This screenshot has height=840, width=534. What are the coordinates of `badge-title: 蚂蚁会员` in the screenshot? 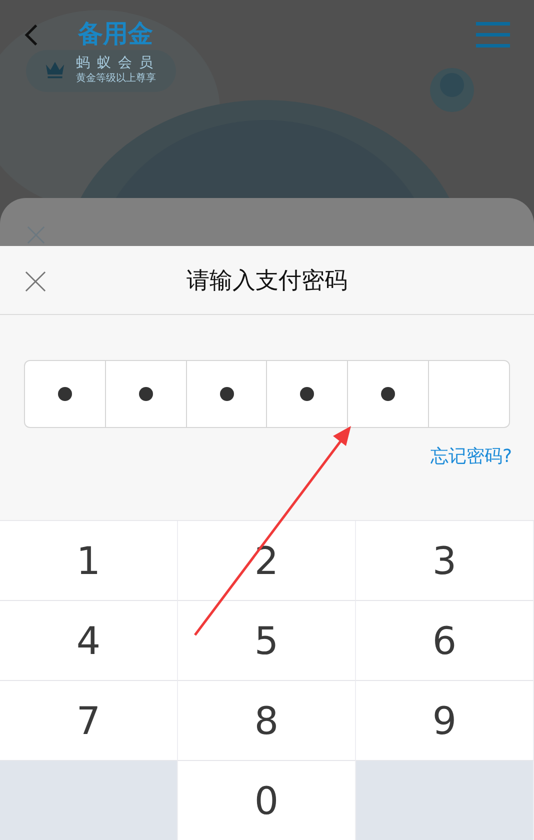 It's located at (118, 63).